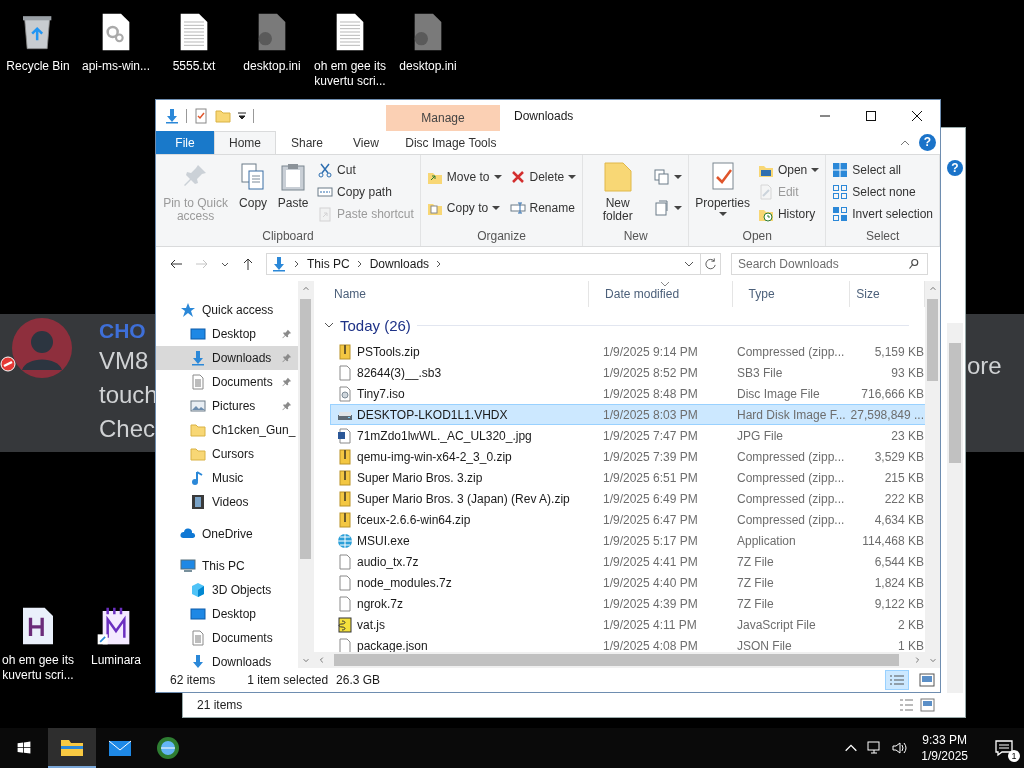 The image size is (1024, 768). Describe the element at coordinates (627, 351) in the screenshot. I see `file-row: PSTools.zip 1/9/2025 9:14 PM Compressed (zipp... 5,159 KB` at that location.